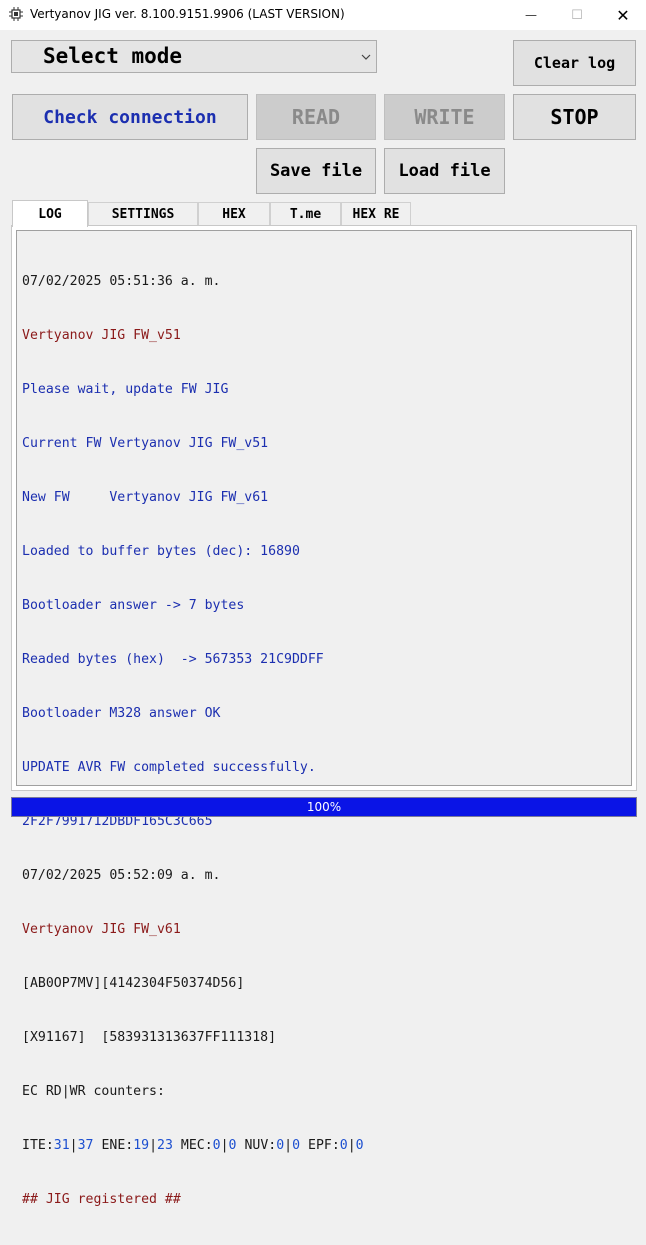 Image resolution: width=646 pixels, height=1245 pixels. I want to click on log-line: 07/02/2025 05:51:36 a. m., so click(121, 281).